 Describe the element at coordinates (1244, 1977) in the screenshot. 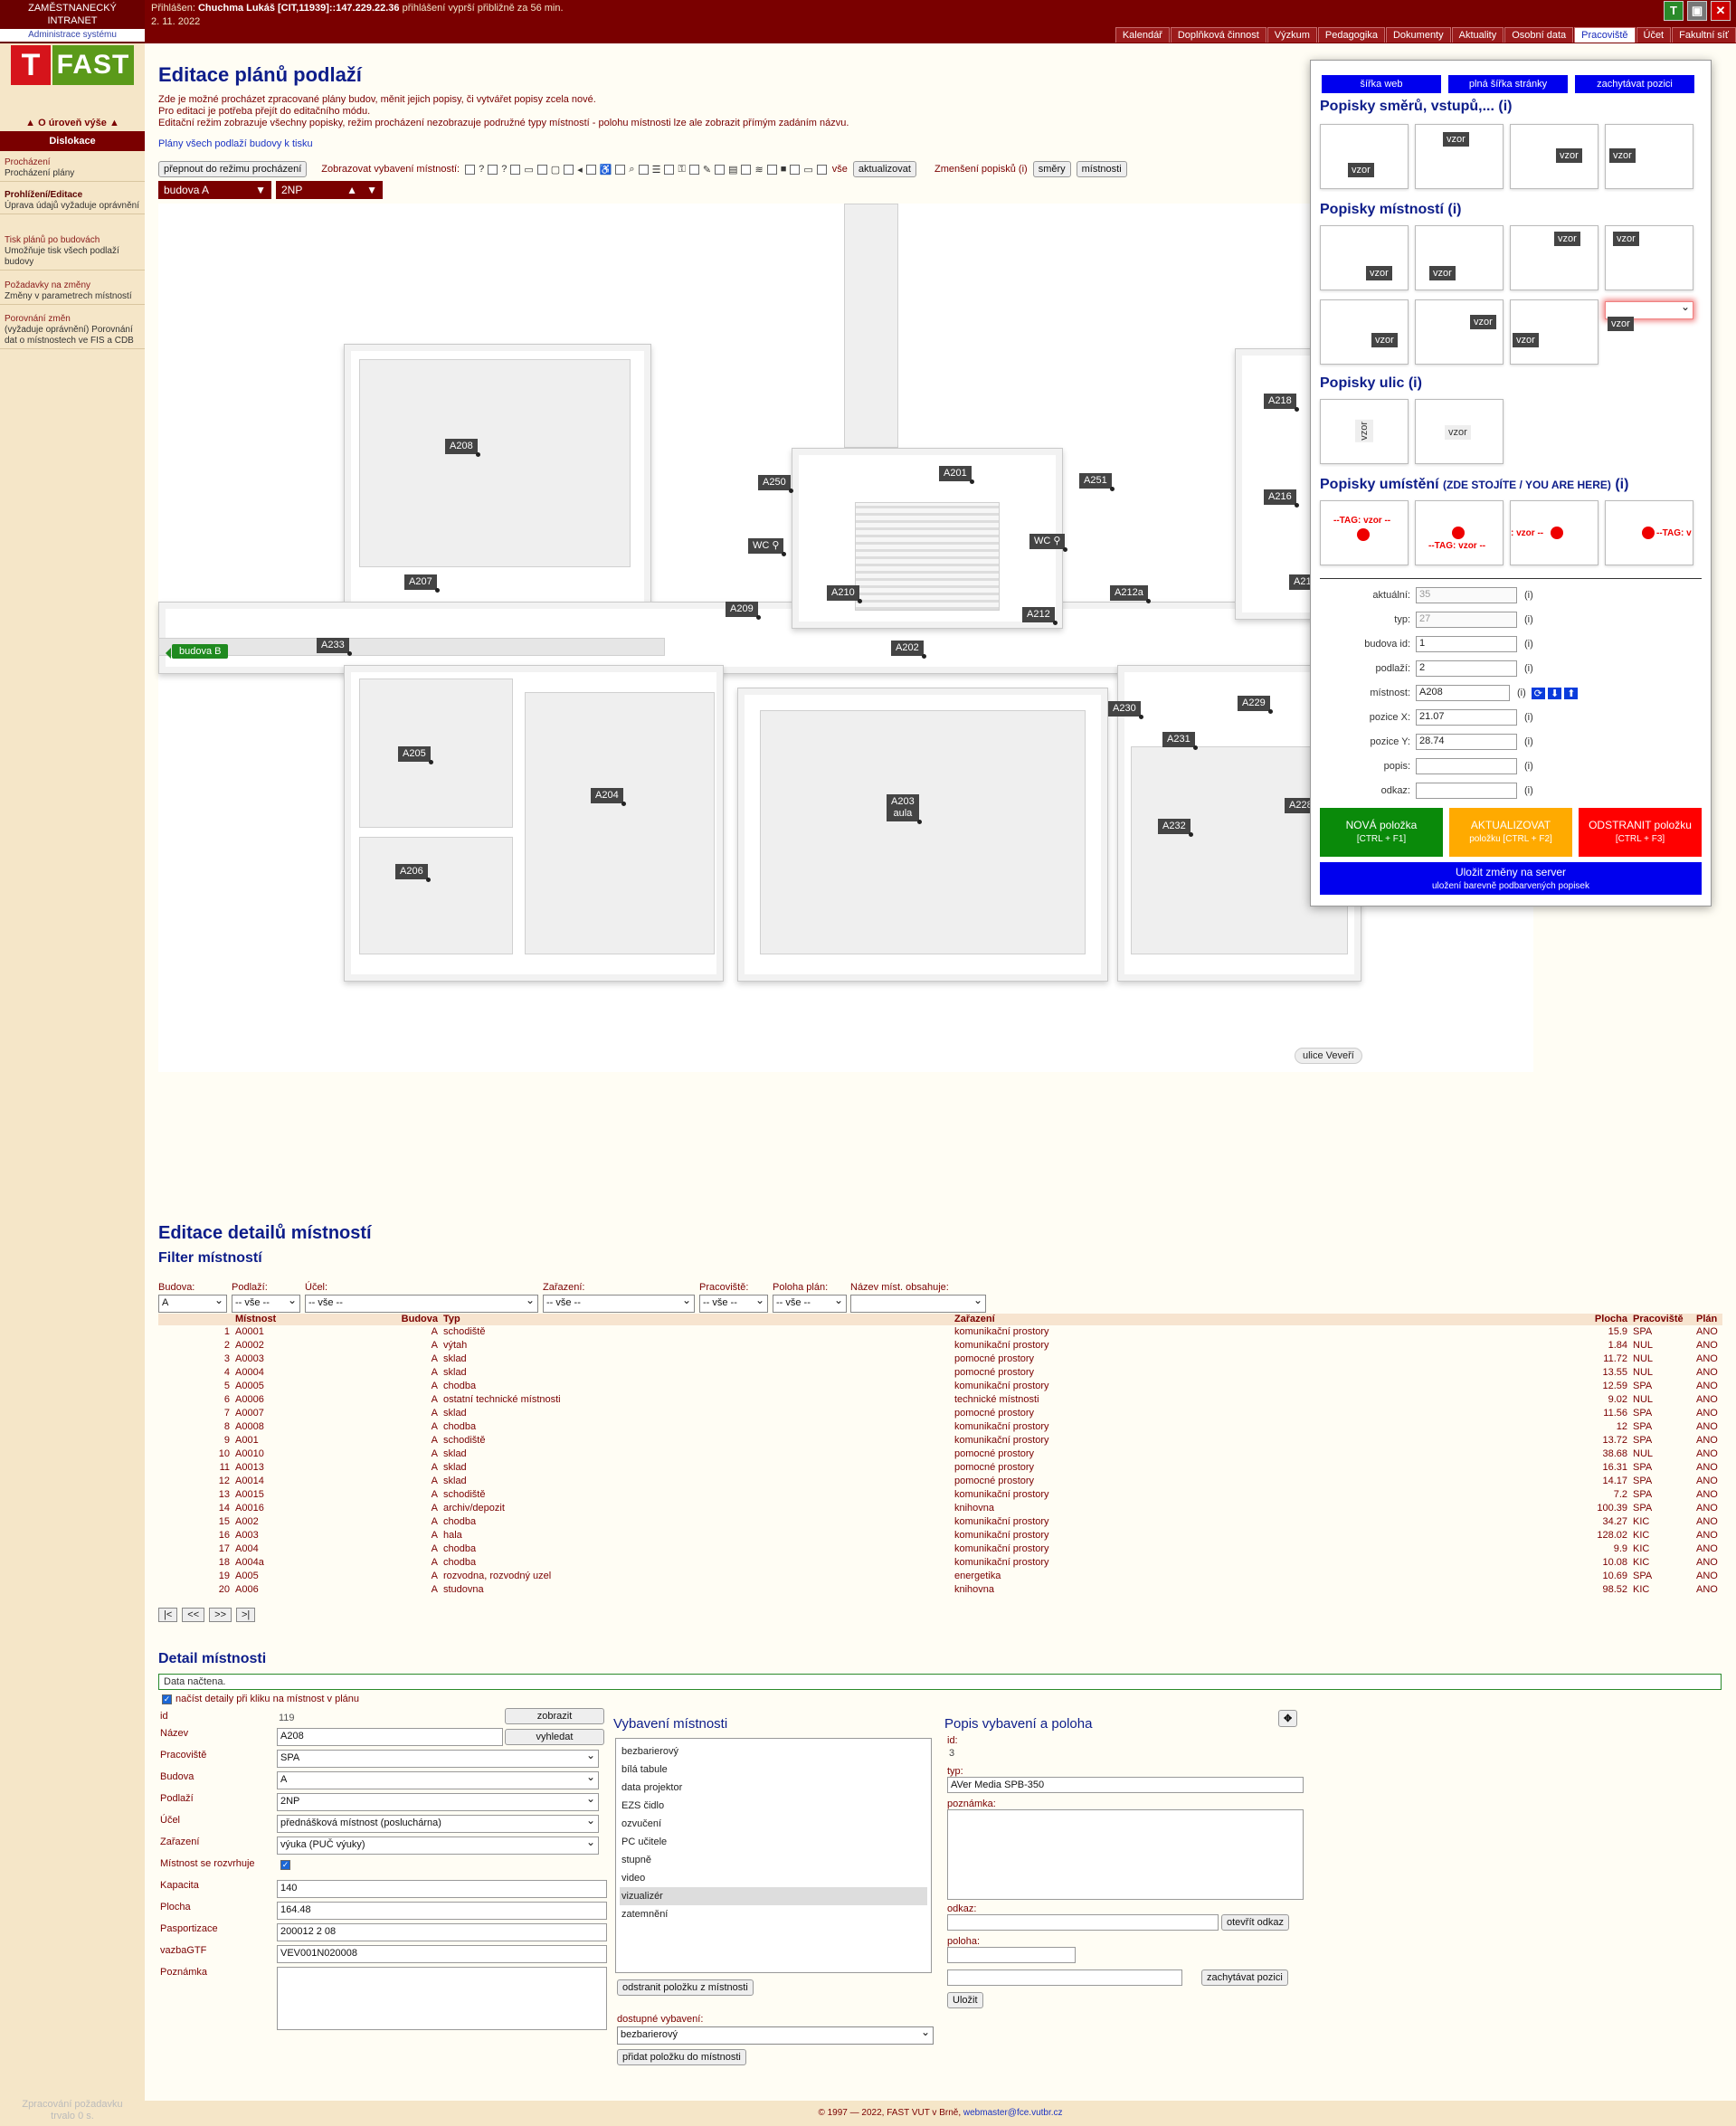

I see `desc-capture-button: zachytávat pozici` at that location.